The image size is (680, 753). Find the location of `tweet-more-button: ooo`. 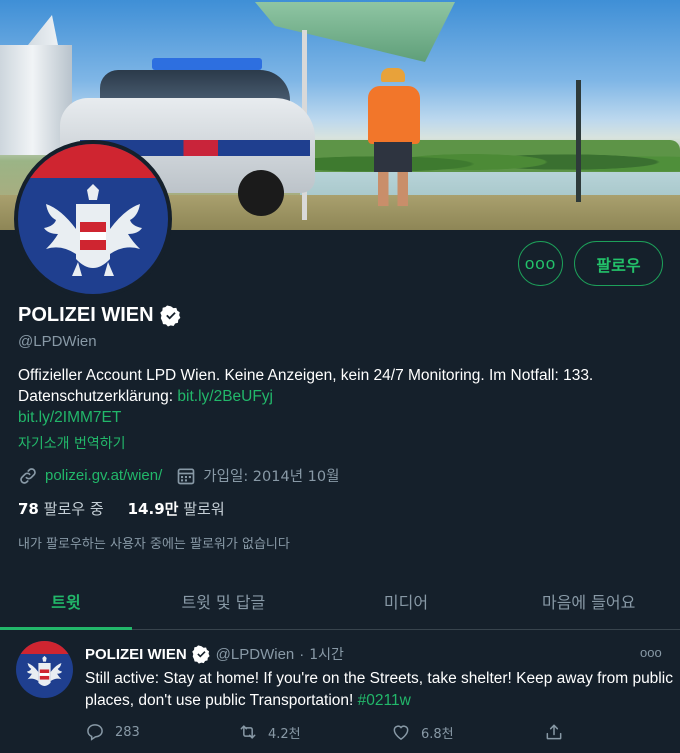

tweet-more-button: ooo is located at coordinates (651, 652).